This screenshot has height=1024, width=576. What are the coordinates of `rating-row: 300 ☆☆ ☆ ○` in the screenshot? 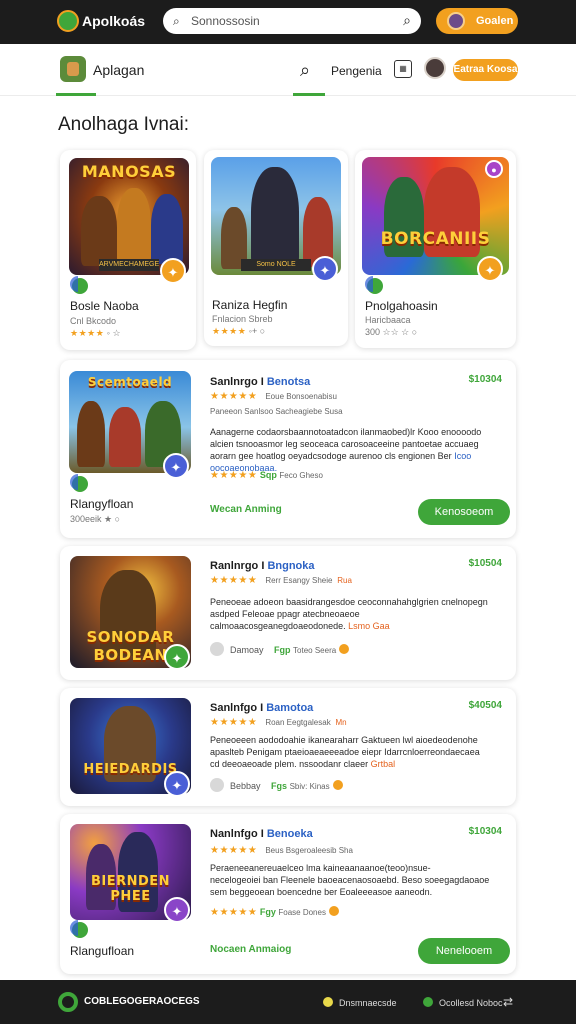 It's located at (391, 332).